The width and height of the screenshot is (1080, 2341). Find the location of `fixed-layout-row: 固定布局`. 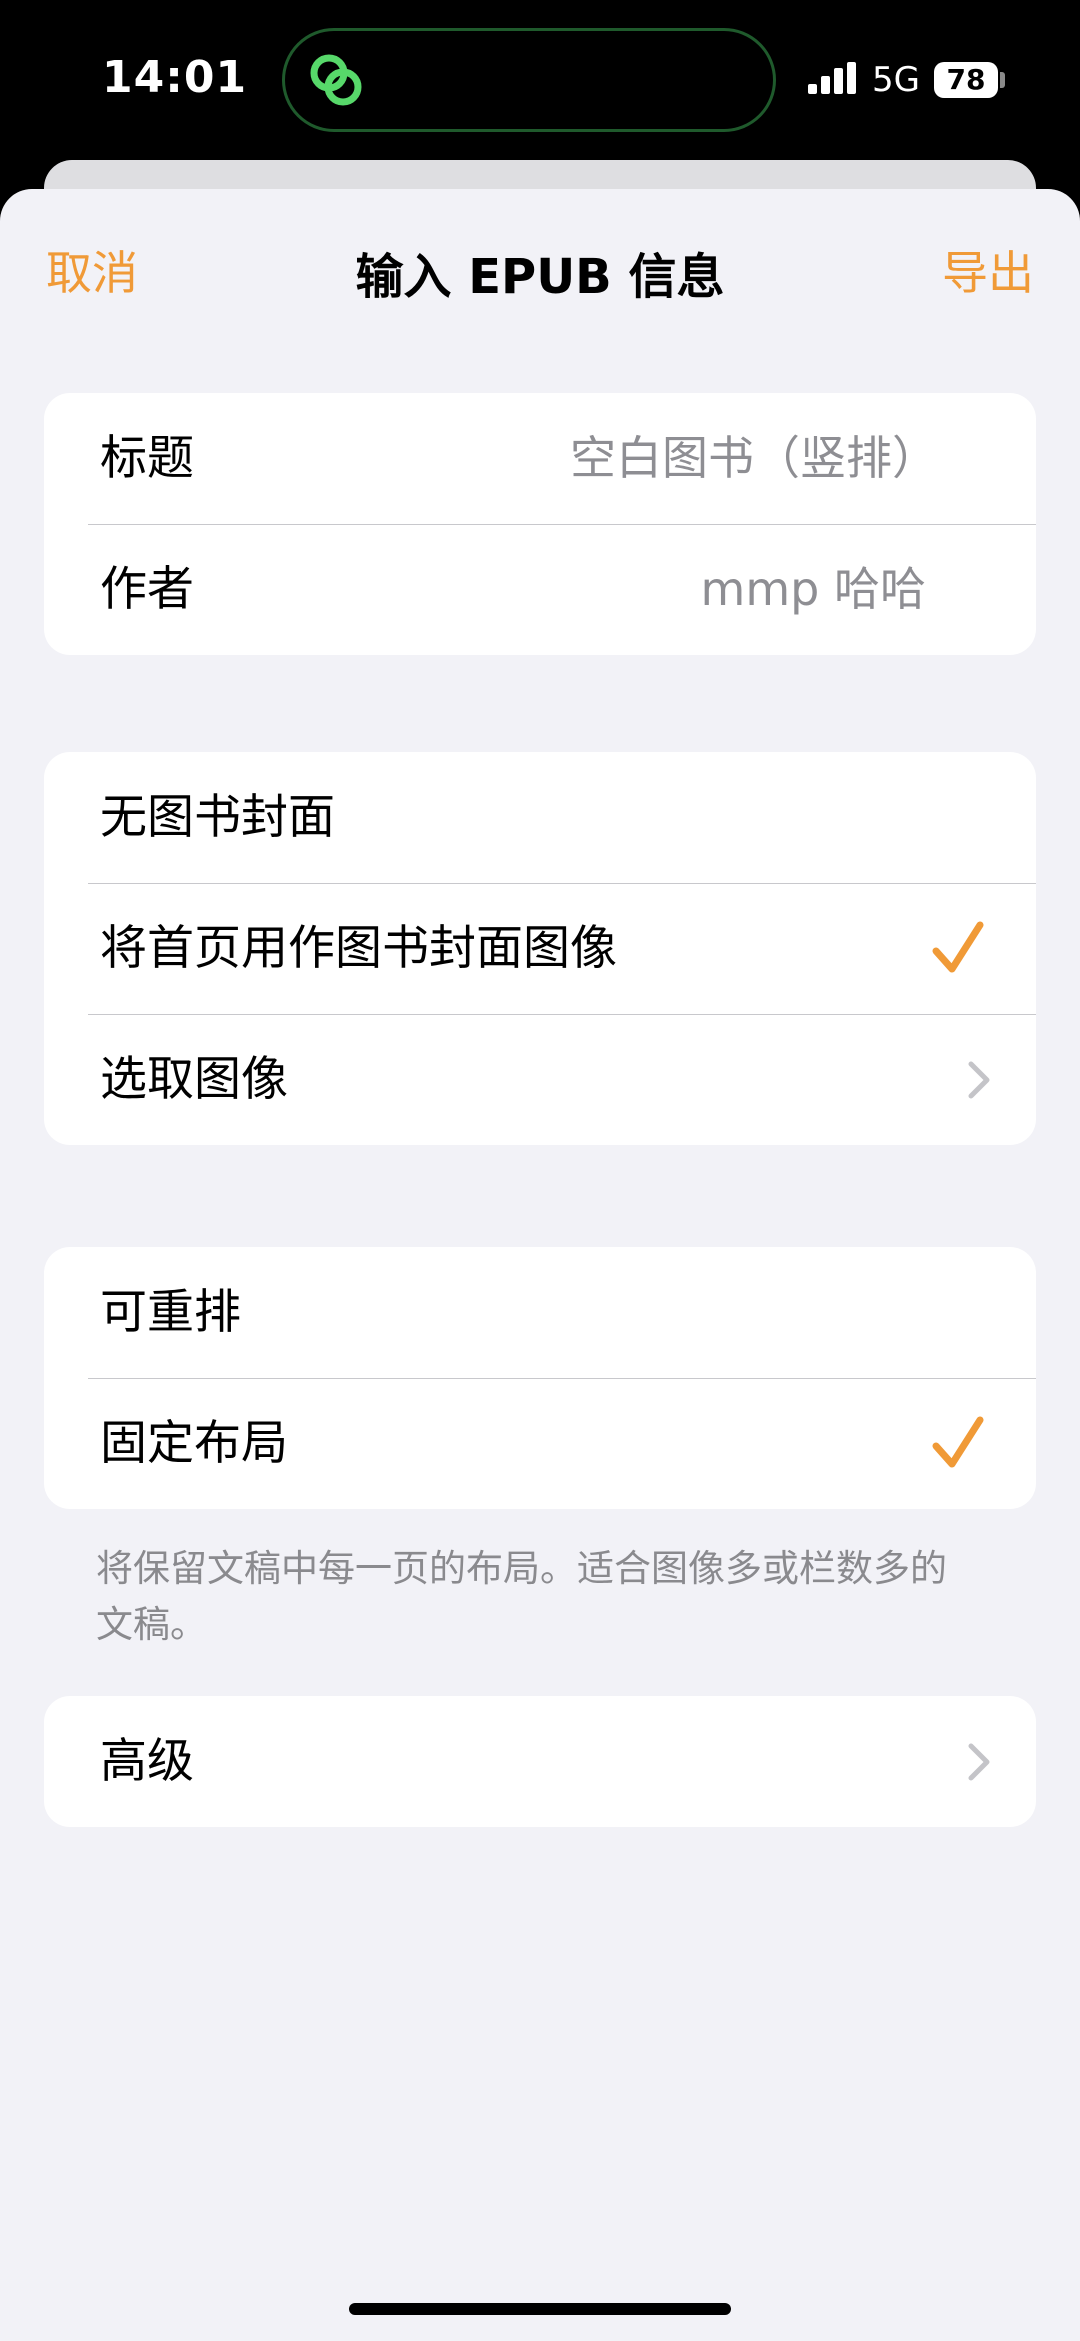

fixed-layout-row: 固定布局 is located at coordinates (540, 1443).